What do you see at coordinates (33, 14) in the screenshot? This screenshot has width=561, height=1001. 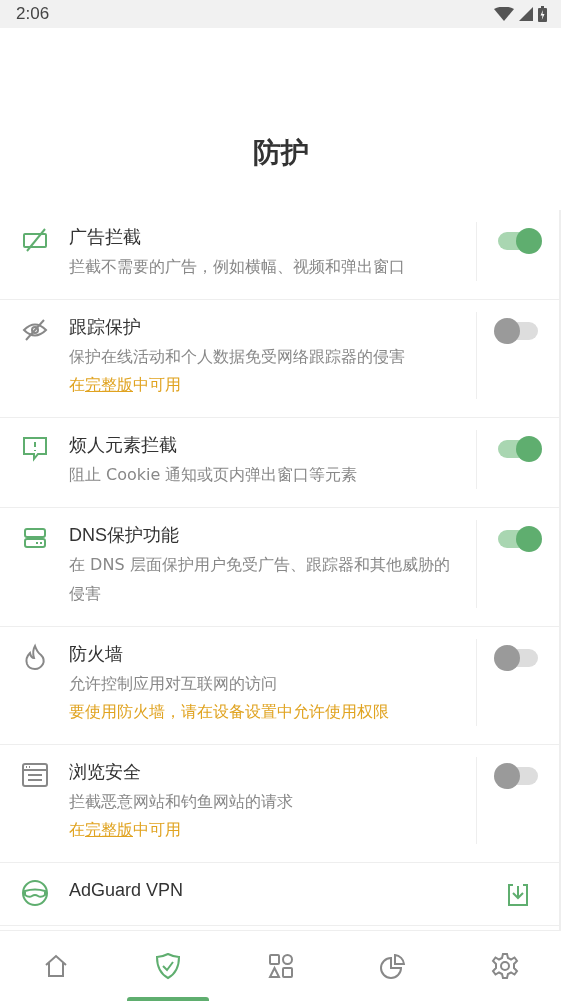 I see `status-time: 2:06` at bounding box center [33, 14].